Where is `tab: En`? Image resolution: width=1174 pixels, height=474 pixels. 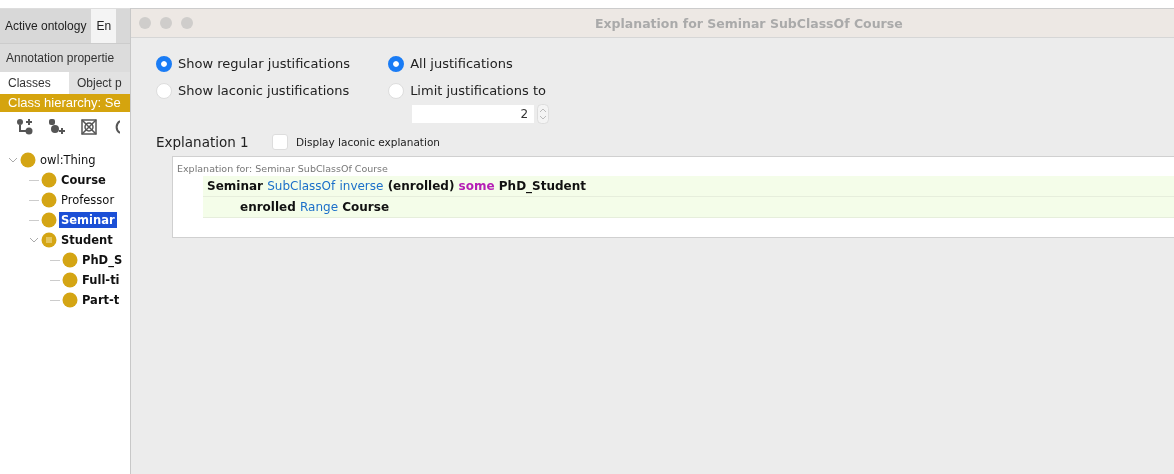
tab: En is located at coordinates (104, 26).